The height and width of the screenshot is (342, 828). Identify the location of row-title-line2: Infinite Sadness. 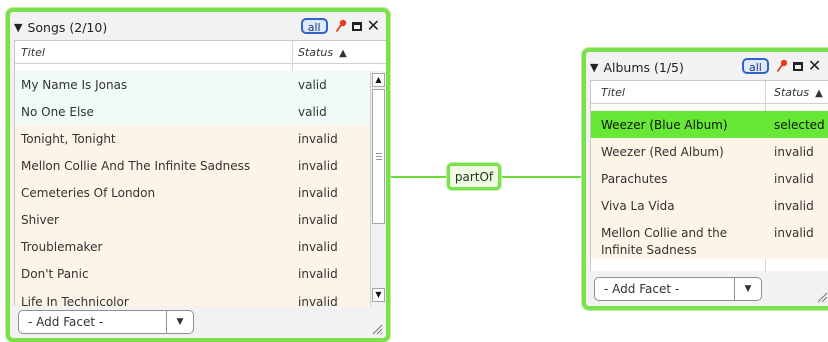
(649, 250).